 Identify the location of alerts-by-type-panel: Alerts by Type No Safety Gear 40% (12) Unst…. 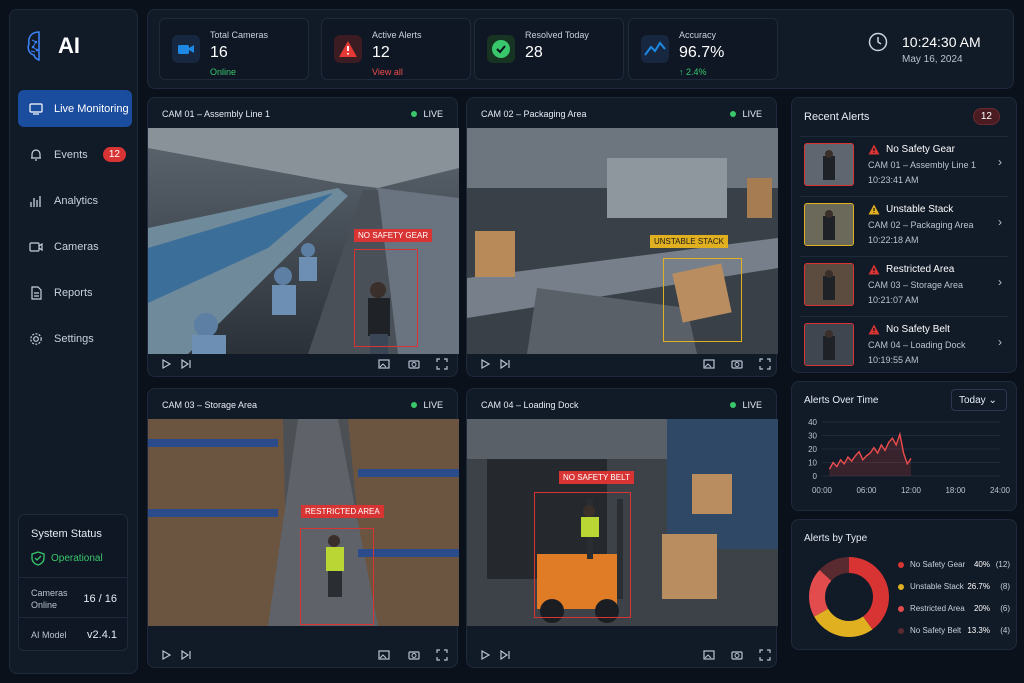
(904, 584).